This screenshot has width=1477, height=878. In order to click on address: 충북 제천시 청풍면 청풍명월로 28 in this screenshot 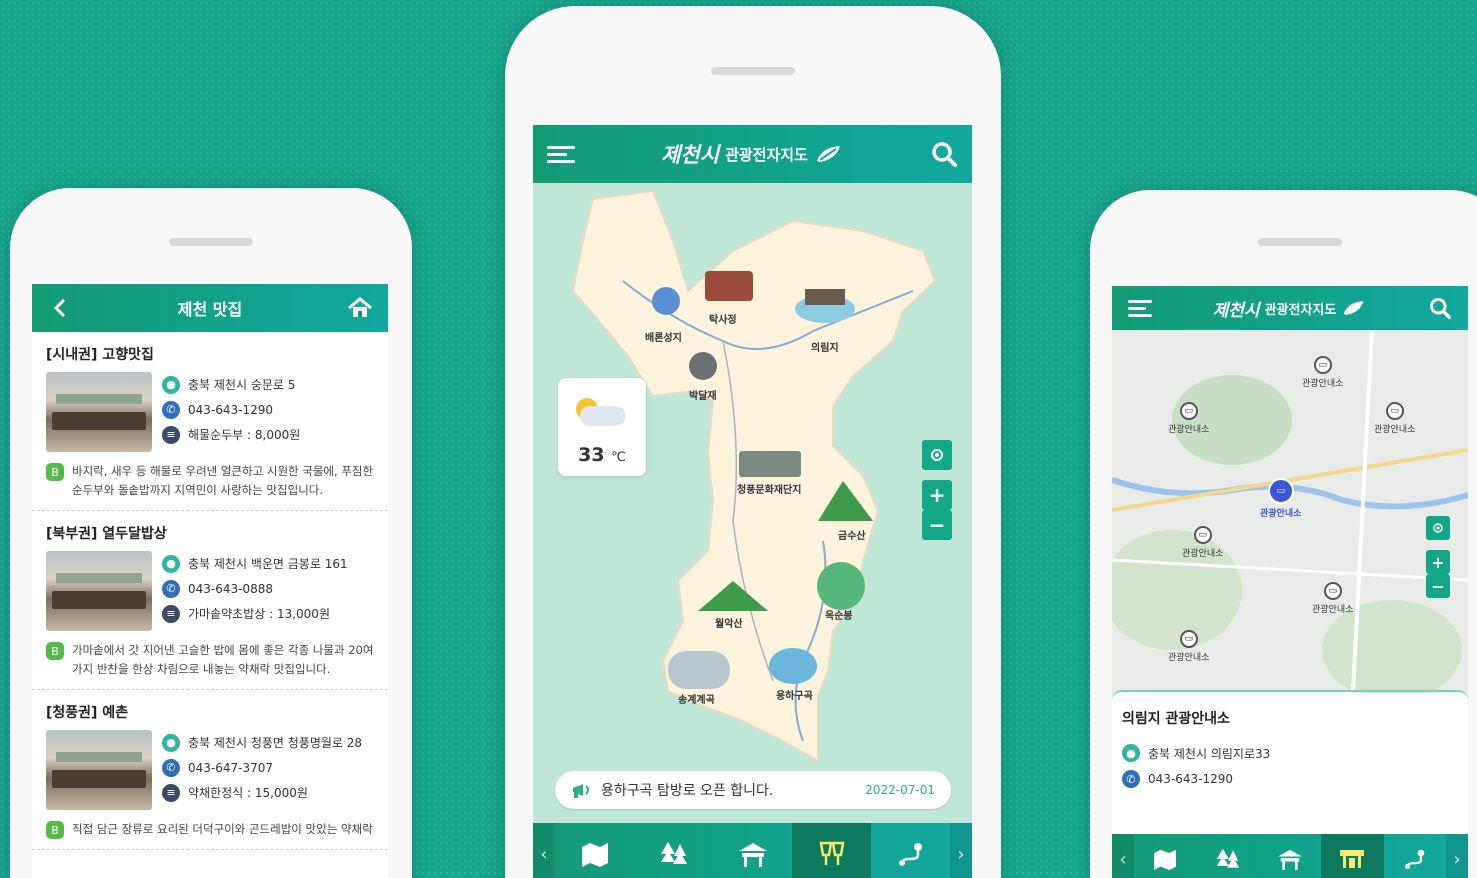, I will do `click(275, 743)`.